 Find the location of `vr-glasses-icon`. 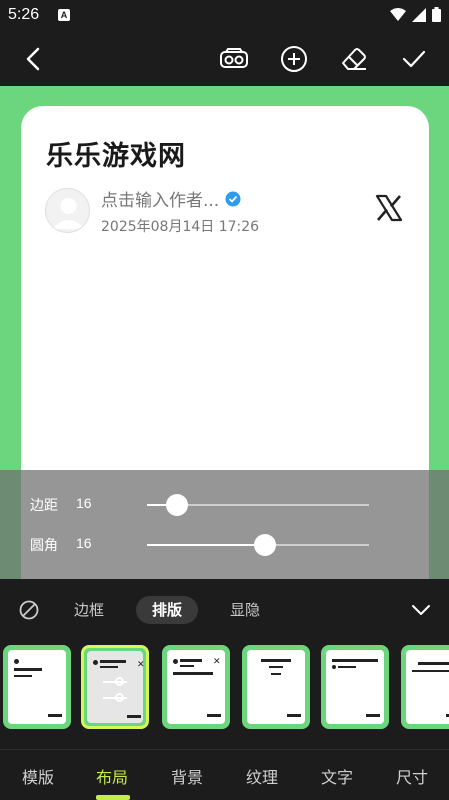

vr-glasses-icon is located at coordinates (234, 58).